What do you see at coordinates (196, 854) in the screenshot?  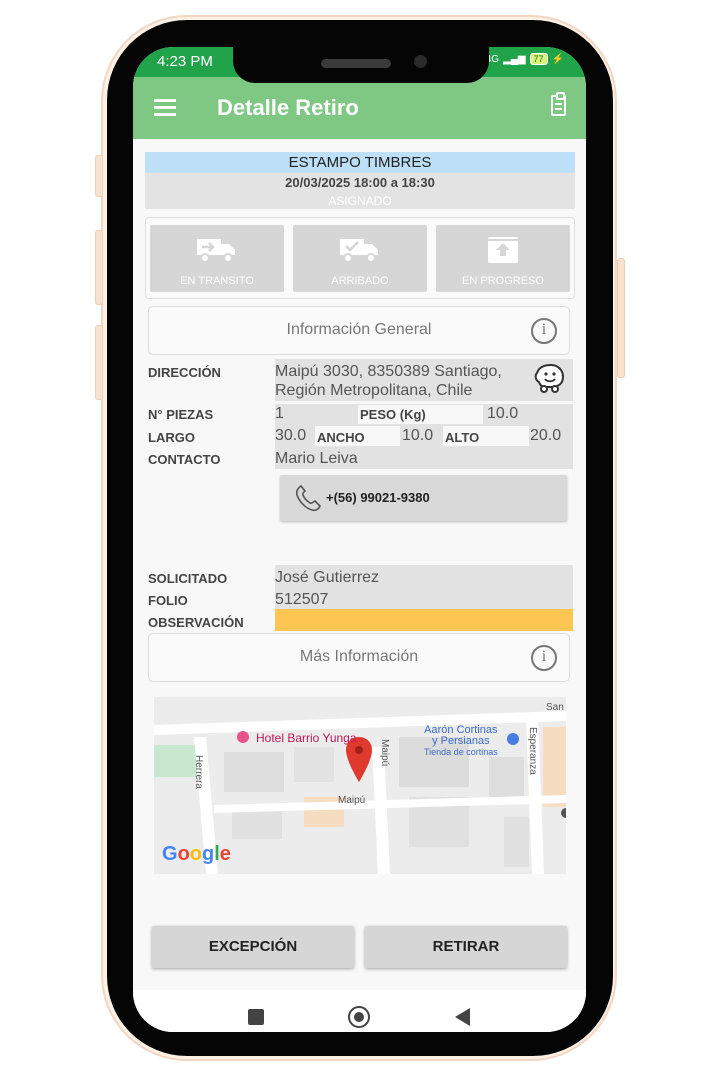 I see `google-logo: Google` at bounding box center [196, 854].